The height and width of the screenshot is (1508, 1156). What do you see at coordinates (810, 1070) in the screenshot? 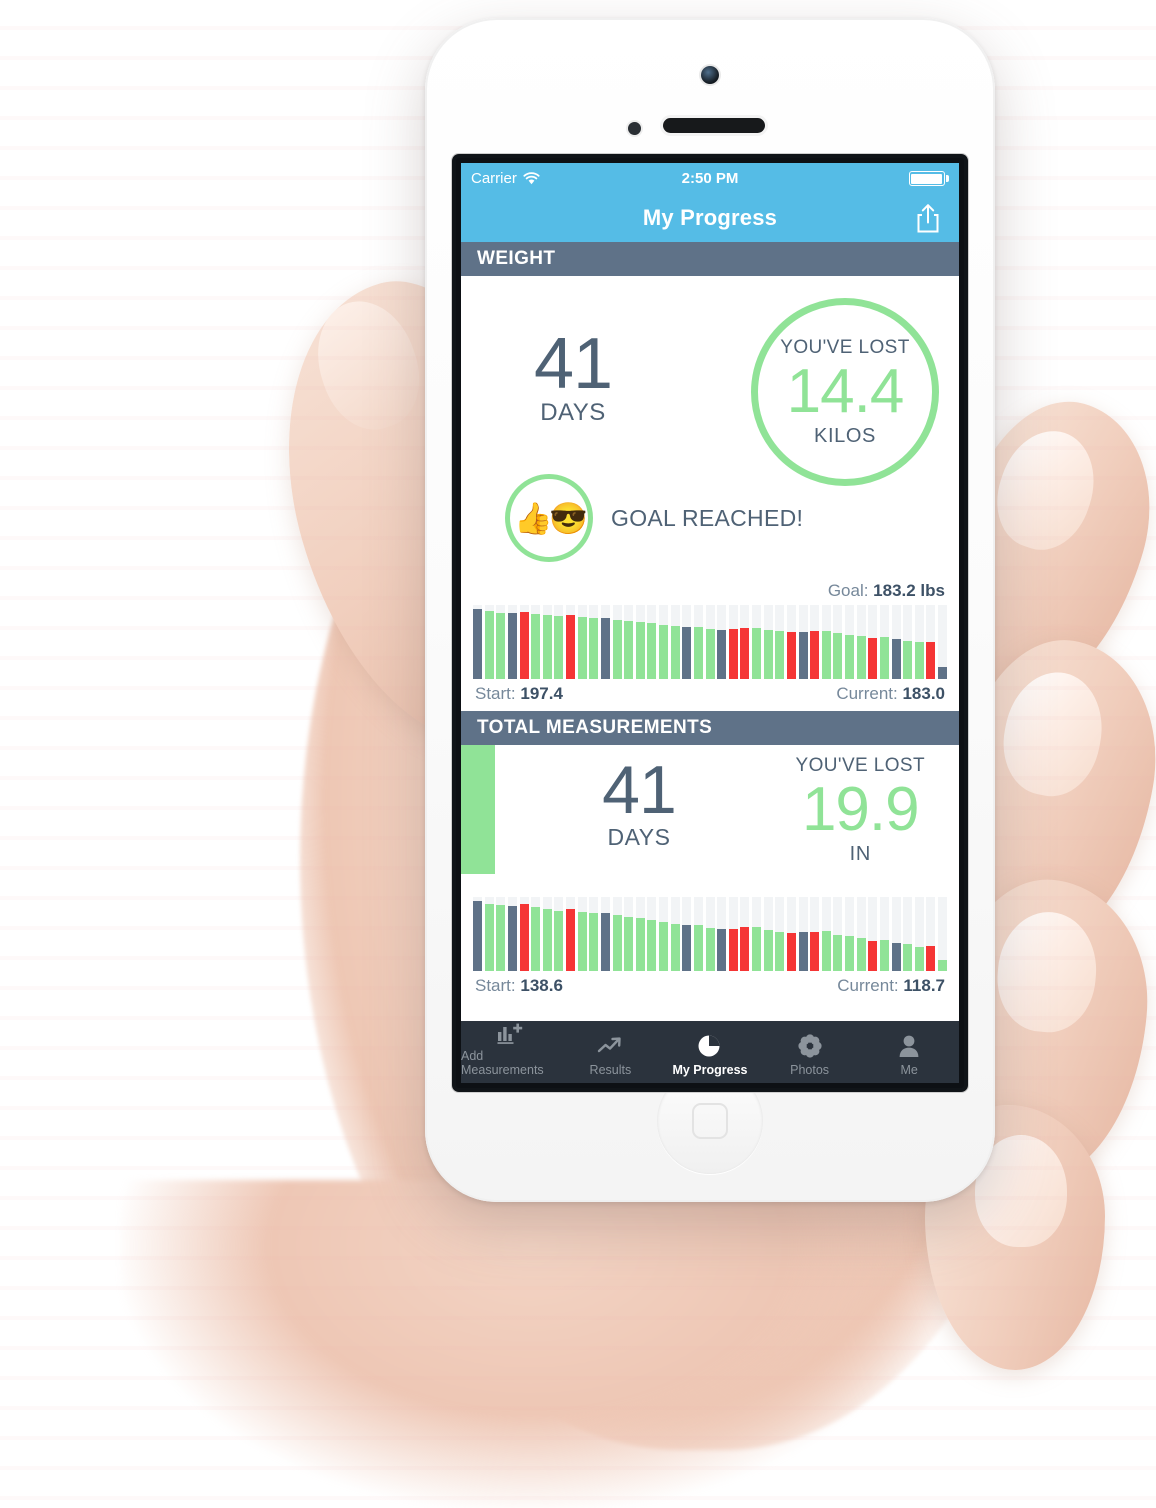
I see `tab-photos-label: Photos` at bounding box center [810, 1070].